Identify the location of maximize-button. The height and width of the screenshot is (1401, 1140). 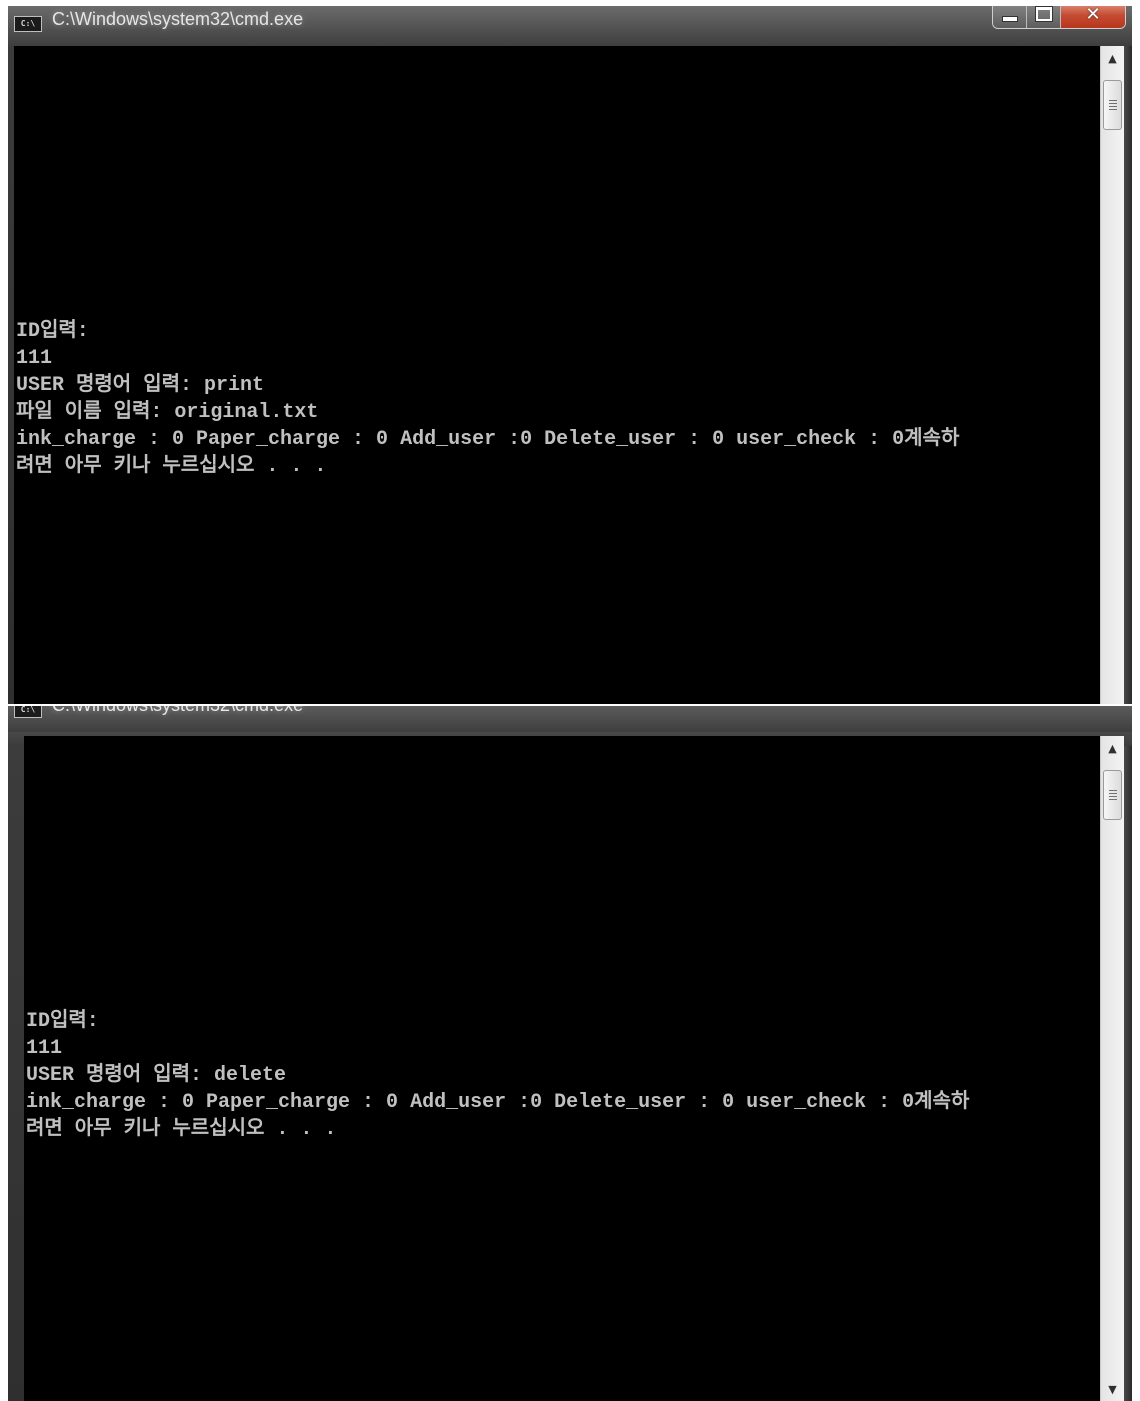
(1044, 17).